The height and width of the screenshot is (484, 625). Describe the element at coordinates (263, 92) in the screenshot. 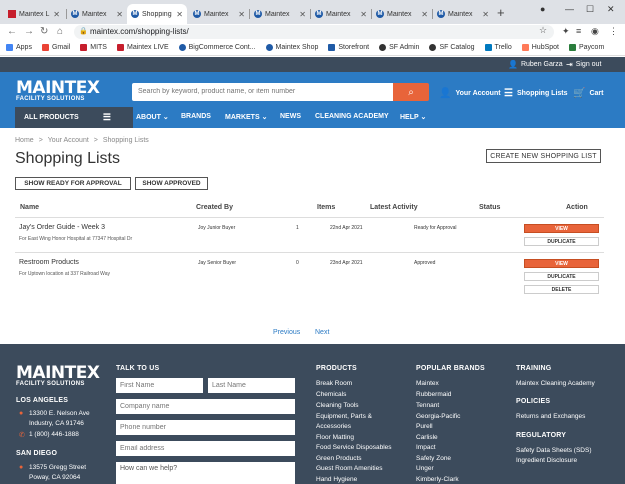

I see `search-input` at that location.